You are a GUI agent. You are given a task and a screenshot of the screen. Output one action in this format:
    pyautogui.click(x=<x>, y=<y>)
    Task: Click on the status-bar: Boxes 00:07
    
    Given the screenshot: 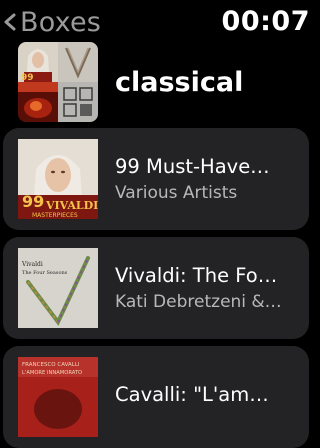 What is the action you would take?
    pyautogui.click(x=156, y=22)
    